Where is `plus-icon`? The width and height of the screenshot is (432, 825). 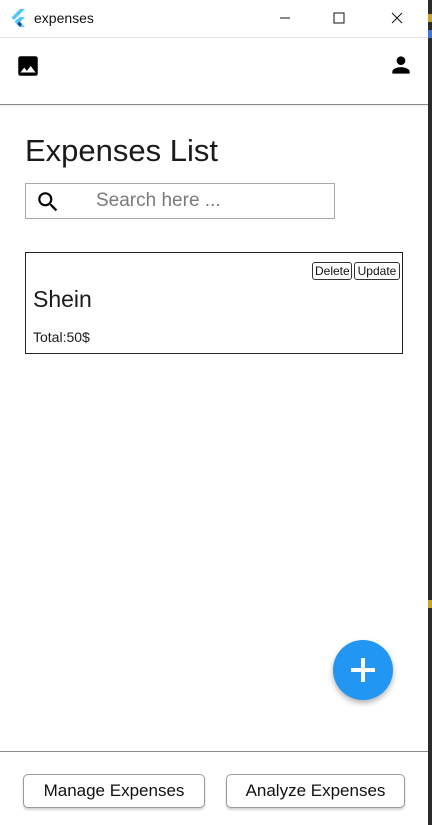
plus-icon is located at coordinates (363, 670).